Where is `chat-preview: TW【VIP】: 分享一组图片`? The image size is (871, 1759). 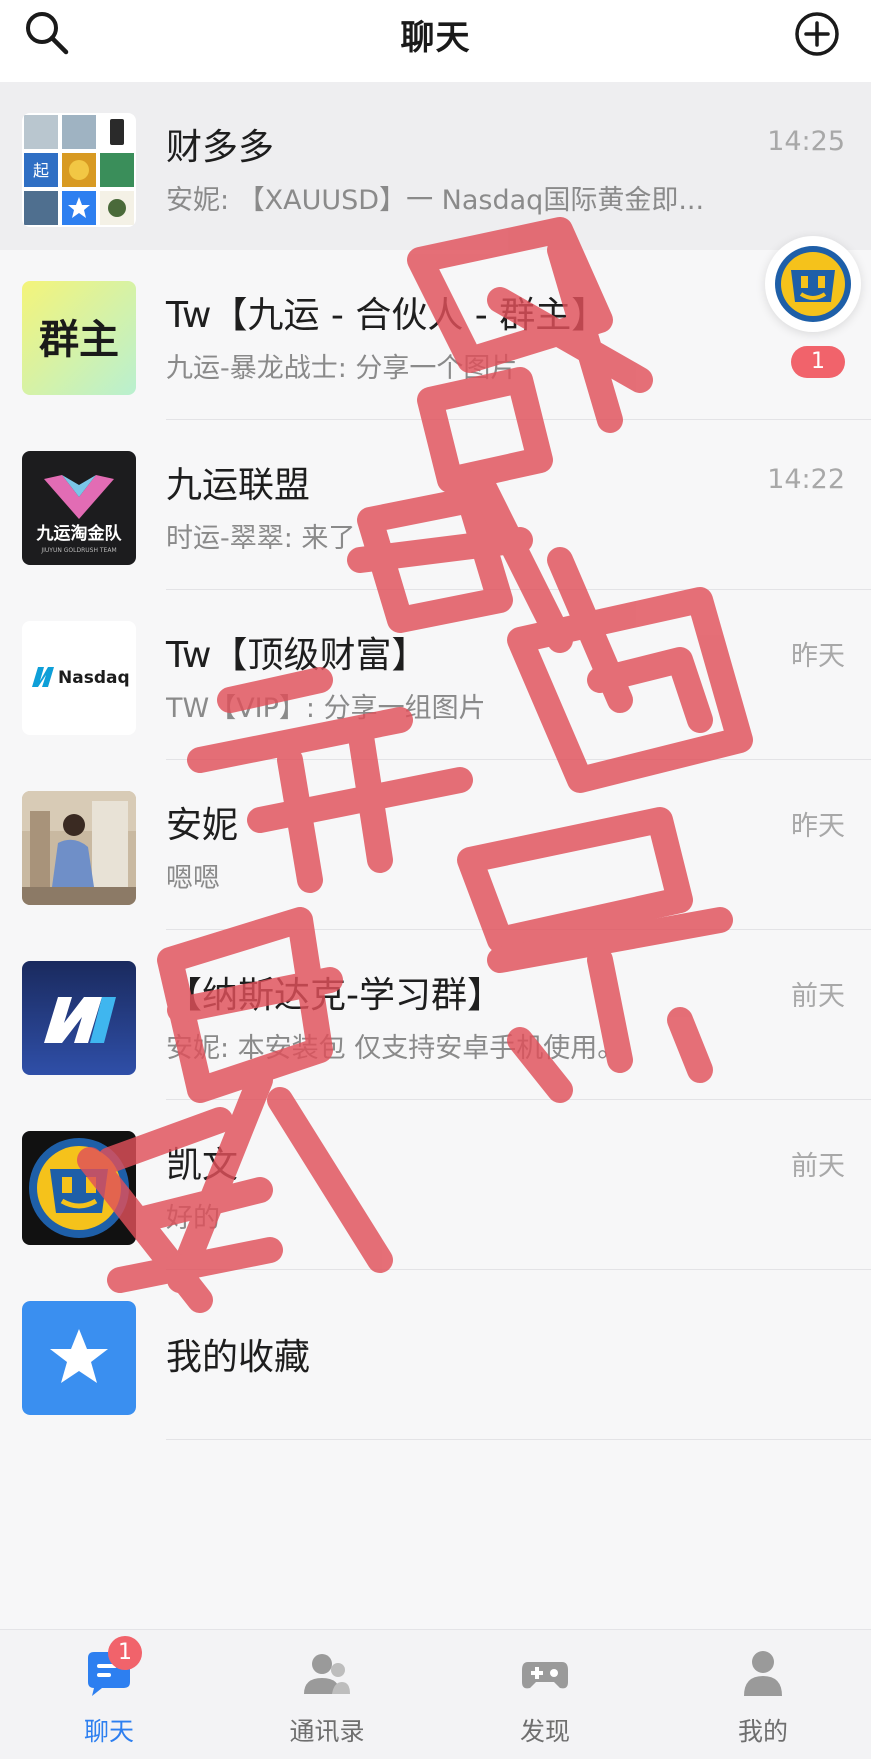 chat-preview: TW【VIP】: 分享一组图片 is located at coordinates (326, 708).